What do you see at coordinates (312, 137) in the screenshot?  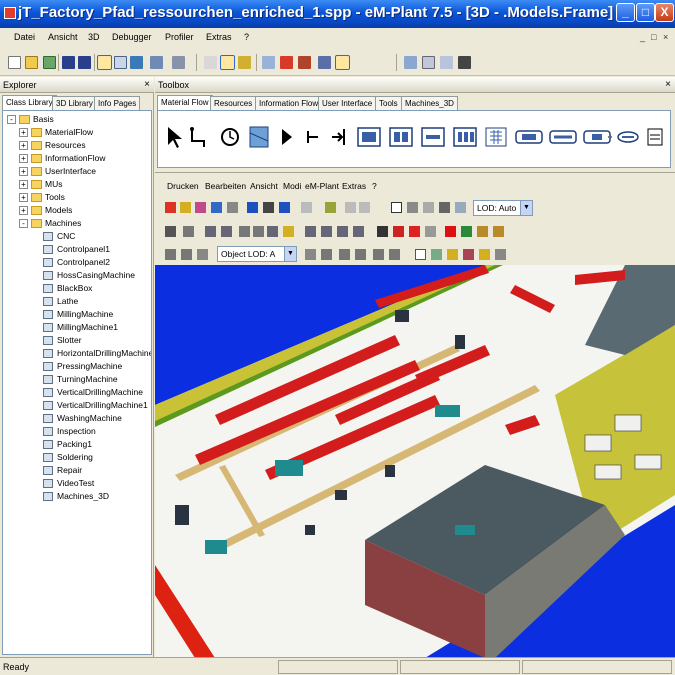 I see `drain-icon` at bounding box center [312, 137].